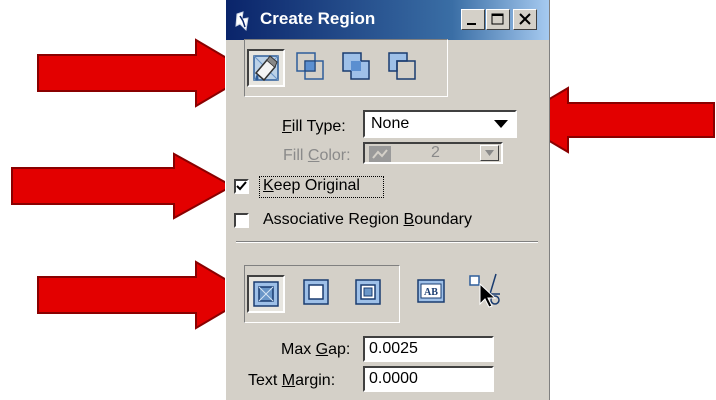 Image resolution: width=716 pixels, height=400 pixels. I want to click on fill-color-label: Fill Color:, so click(317, 156).